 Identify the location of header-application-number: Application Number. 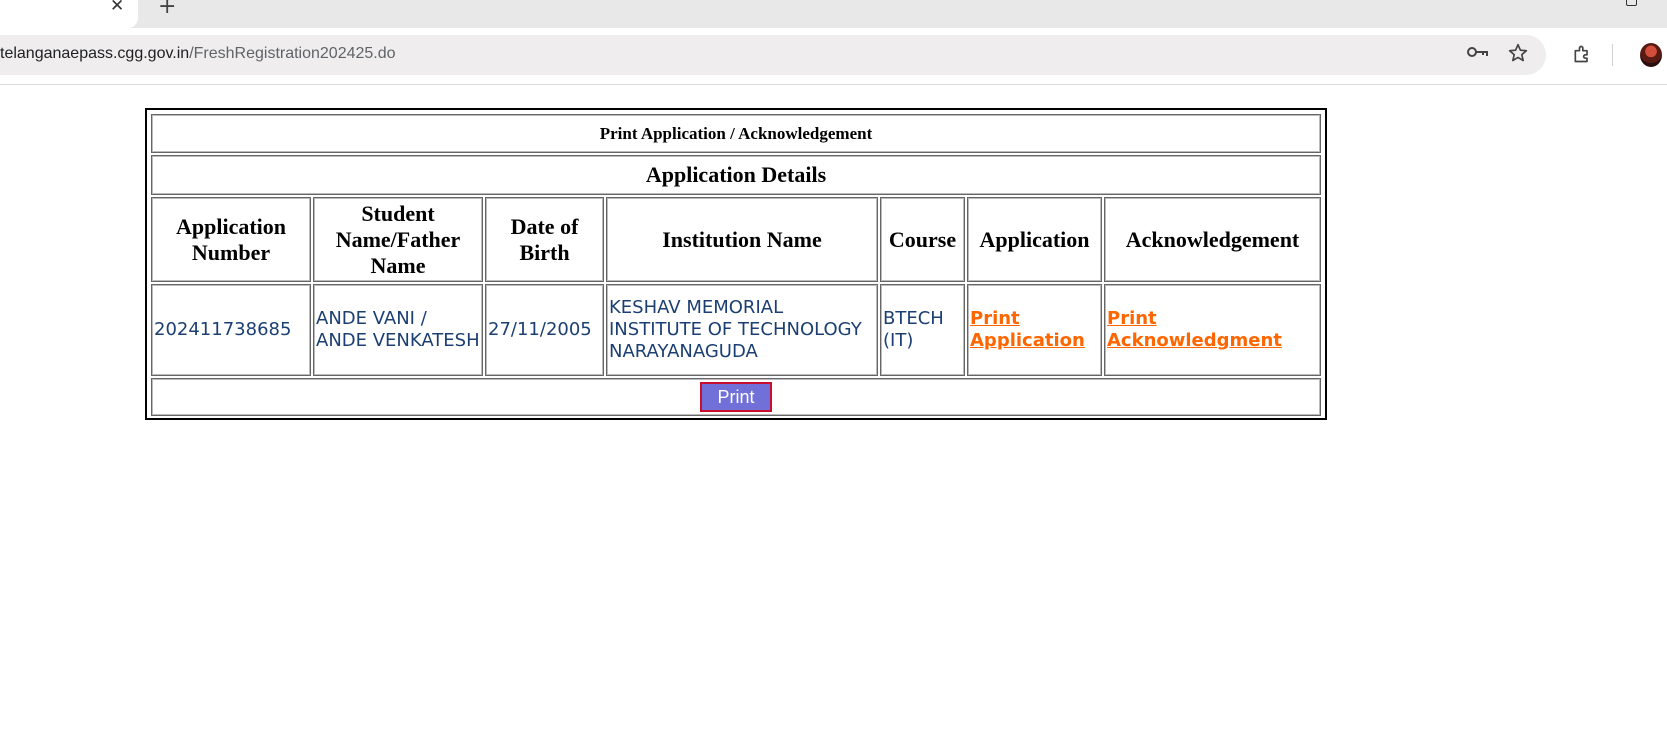
(231, 239).